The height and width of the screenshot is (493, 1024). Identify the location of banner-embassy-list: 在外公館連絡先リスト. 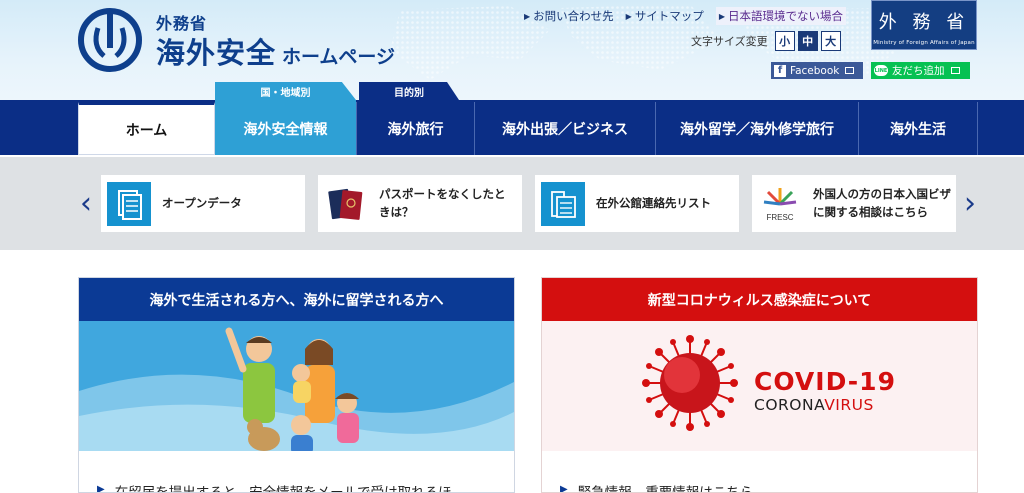
(637, 203).